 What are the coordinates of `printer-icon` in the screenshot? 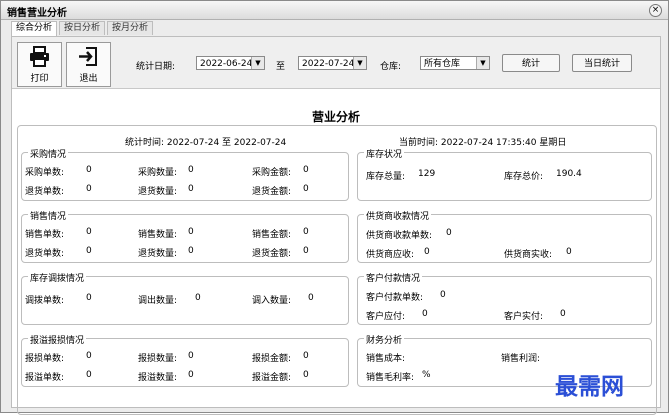 It's located at (39, 56).